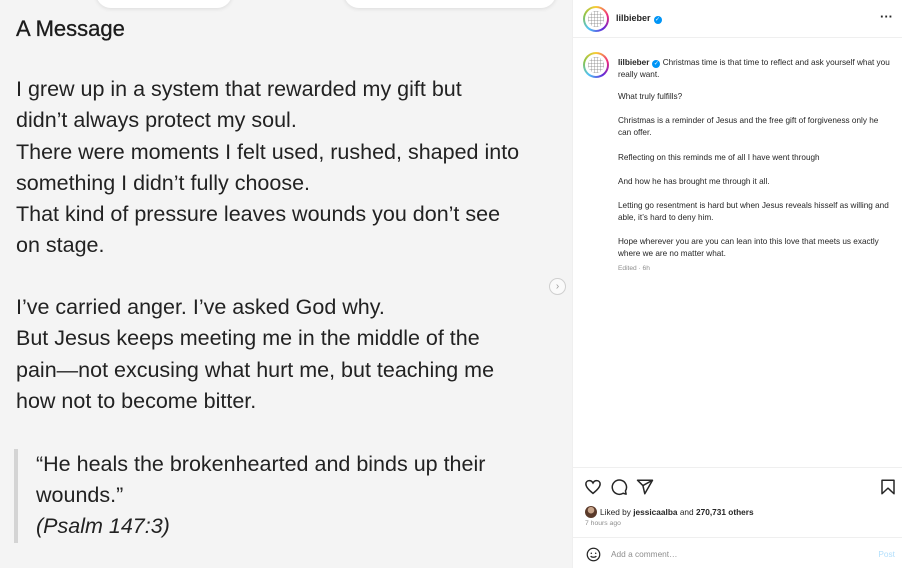 The width and height of the screenshot is (902, 568). Describe the element at coordinates (596, 19) in the screenshot. I see `avatar` at that location.